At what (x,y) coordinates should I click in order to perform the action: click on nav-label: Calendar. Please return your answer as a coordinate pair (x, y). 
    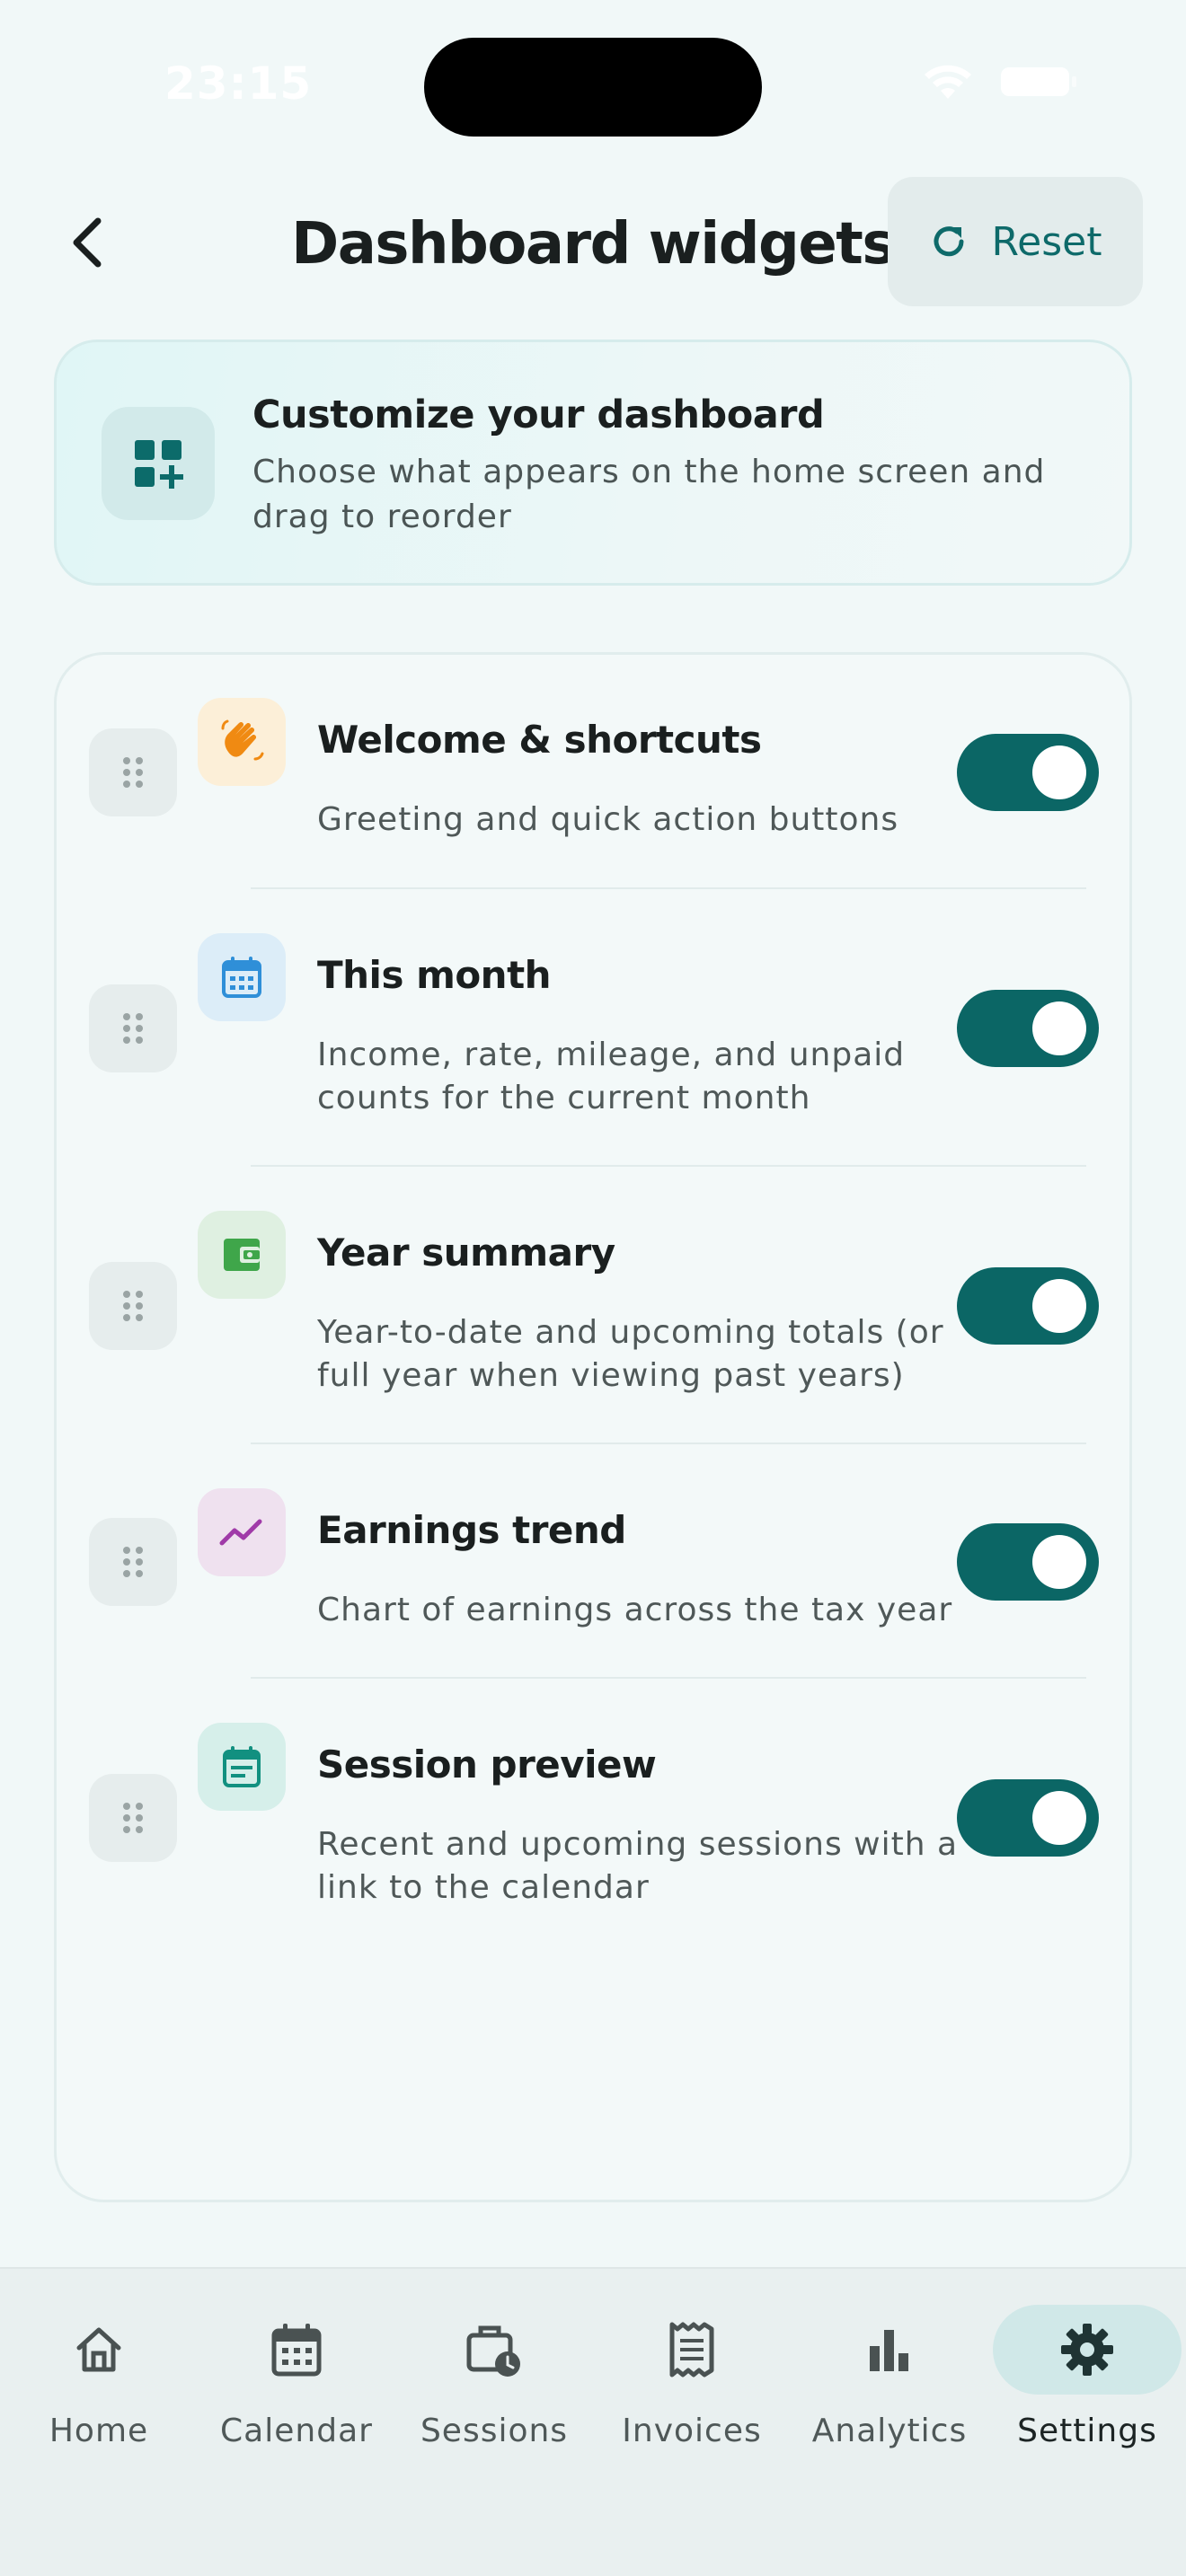
    Looking at the image, I should click on (296, 2431).